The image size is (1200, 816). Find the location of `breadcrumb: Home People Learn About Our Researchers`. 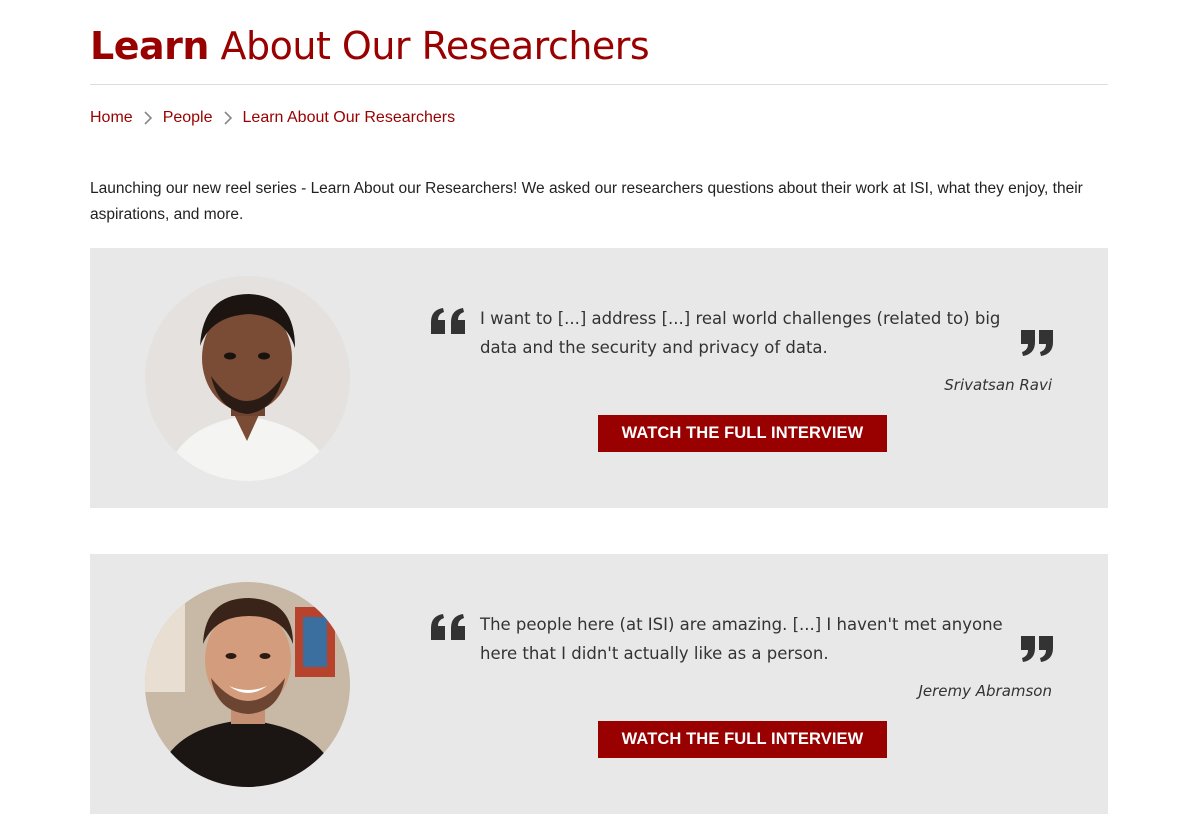

breadcrumb: Home People Learn About Our Researchers is located at coordinates (272, 118).